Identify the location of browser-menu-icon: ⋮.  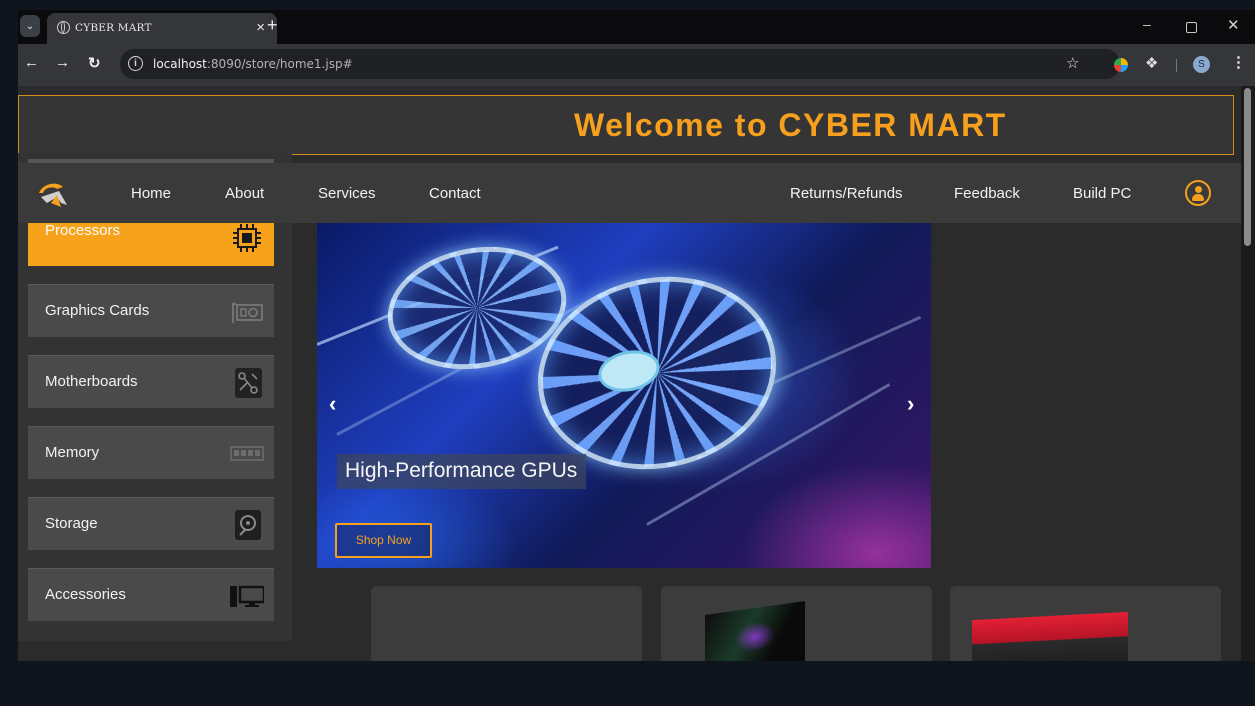
(1238, 62).